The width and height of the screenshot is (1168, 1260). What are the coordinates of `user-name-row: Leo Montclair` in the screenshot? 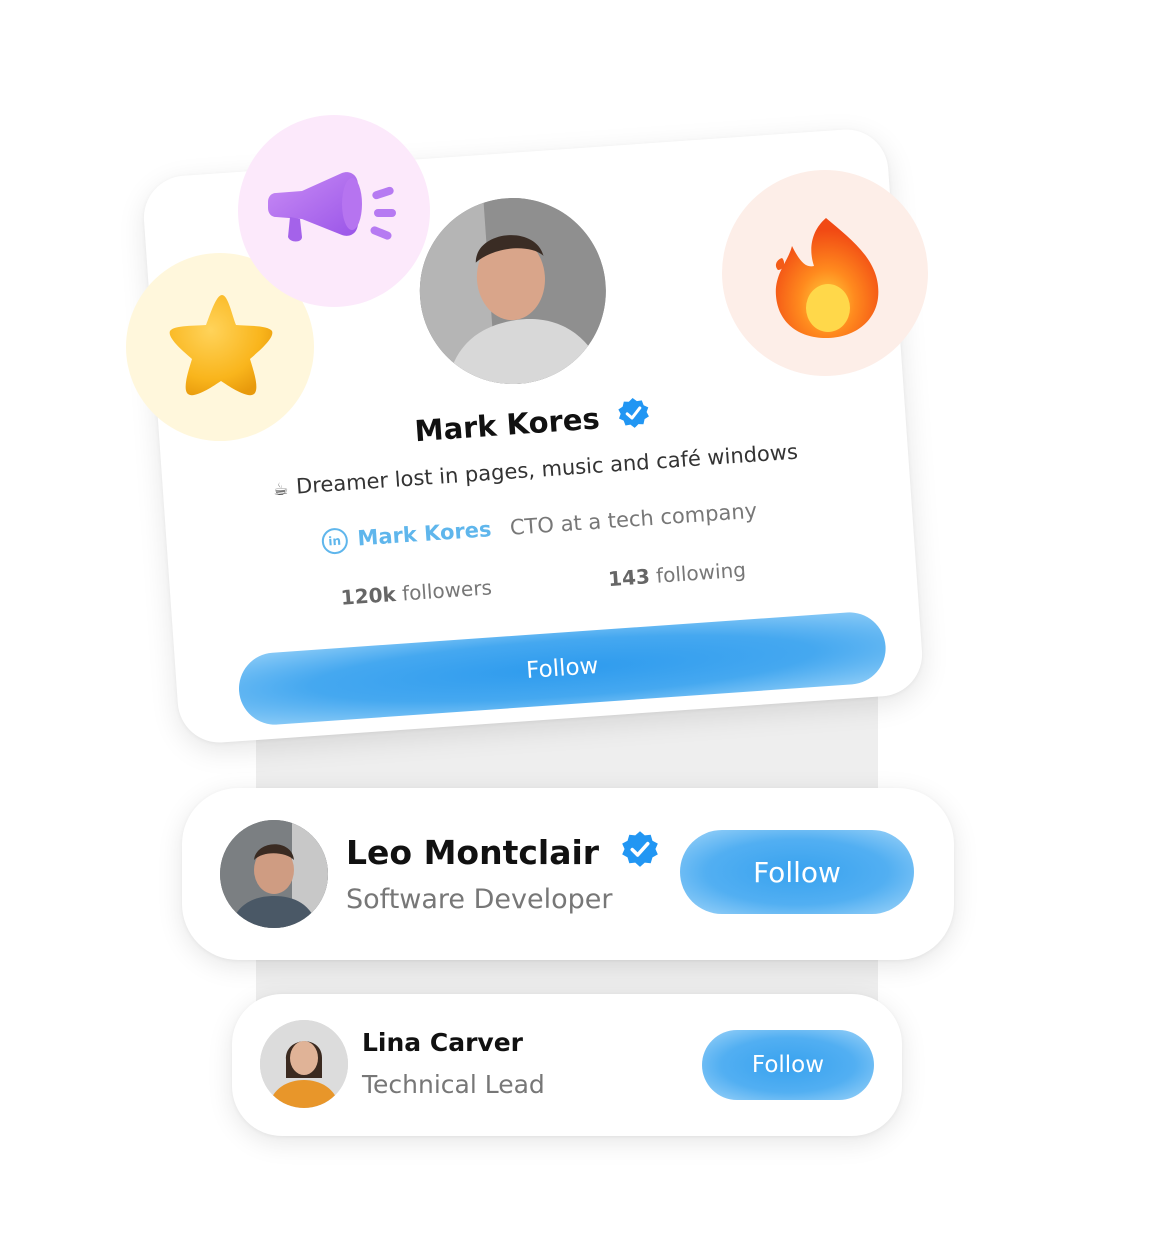 It's located at (502, 853).